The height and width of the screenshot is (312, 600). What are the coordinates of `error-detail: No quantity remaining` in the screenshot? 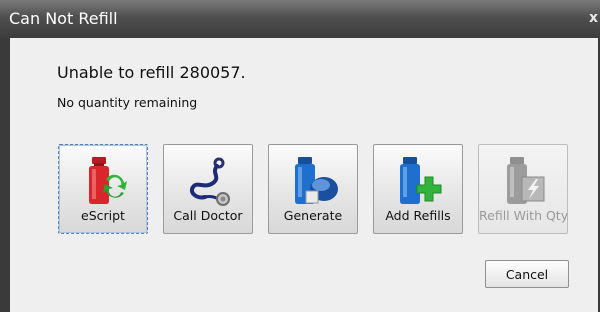 It's located at (127, 102).